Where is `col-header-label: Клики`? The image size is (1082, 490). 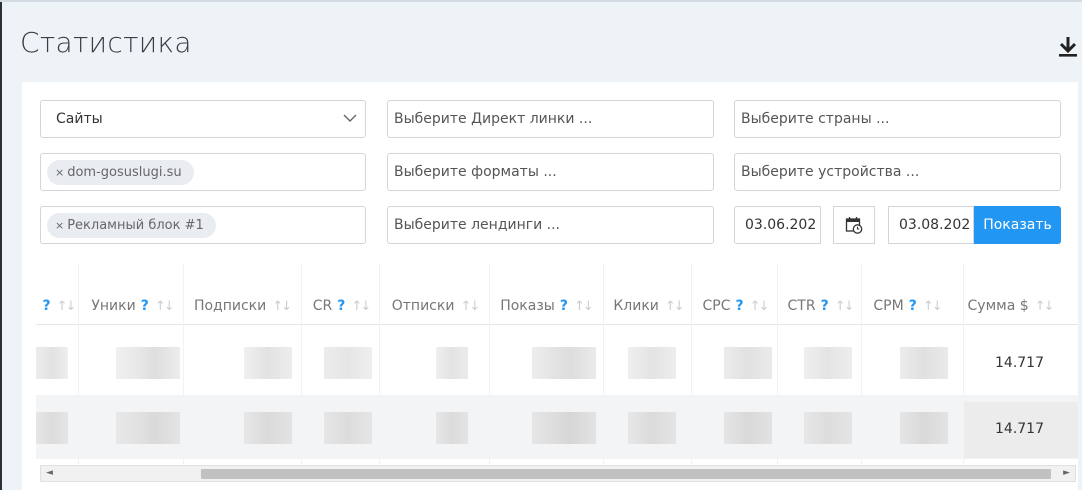 col-header-label: Клики is located at coordinates (636, 306).